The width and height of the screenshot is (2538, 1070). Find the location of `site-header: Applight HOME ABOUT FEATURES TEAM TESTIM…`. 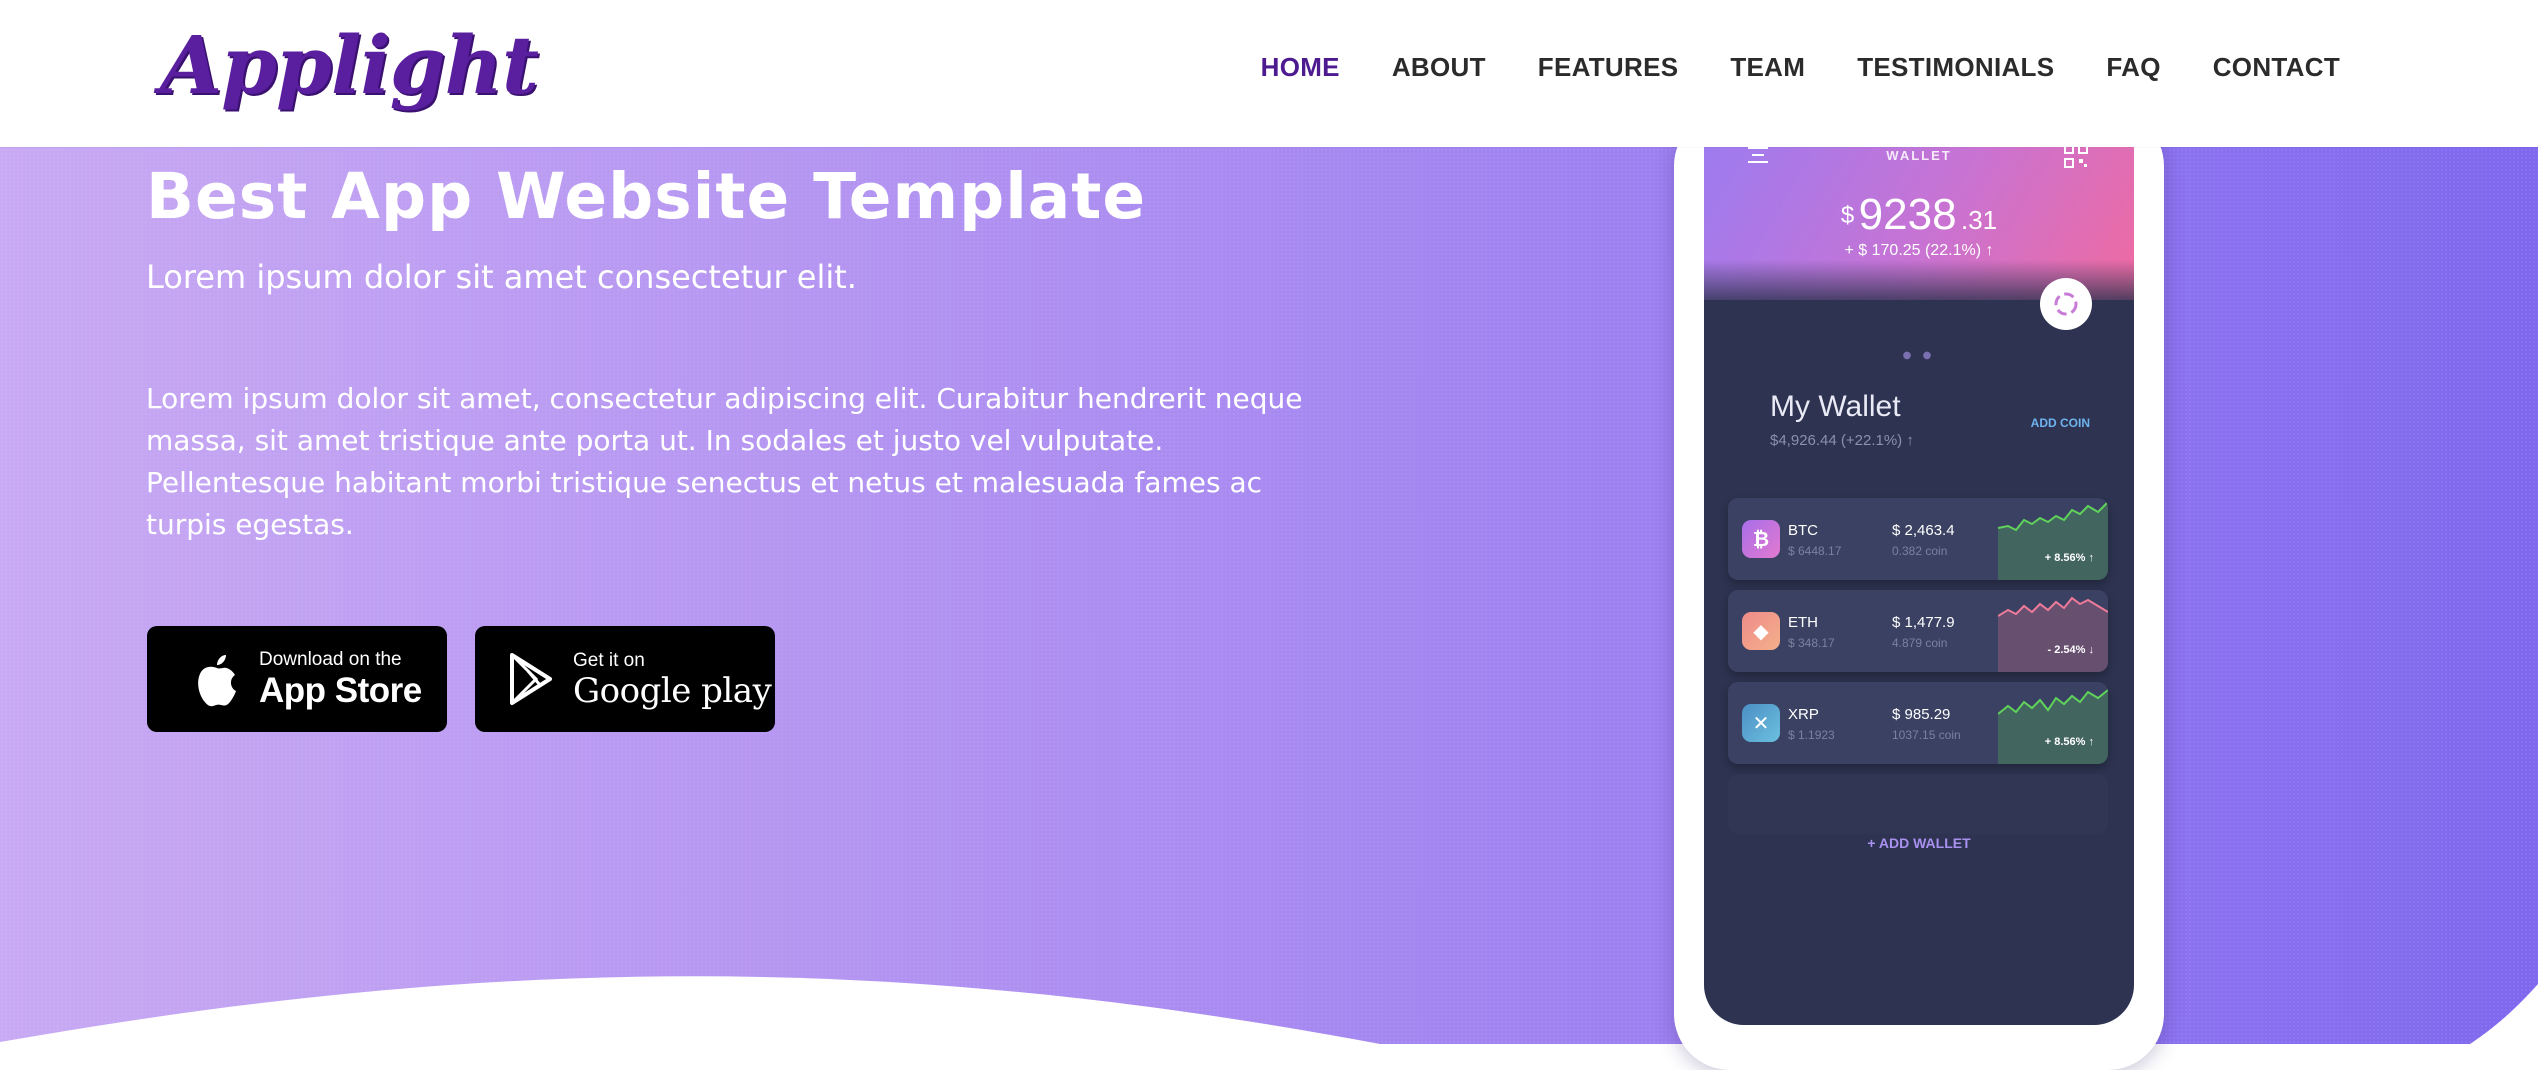

site-header: Applight HOME ABOUT FEATURES TEAM TESTIM… is located at coordinates (1269, 73).